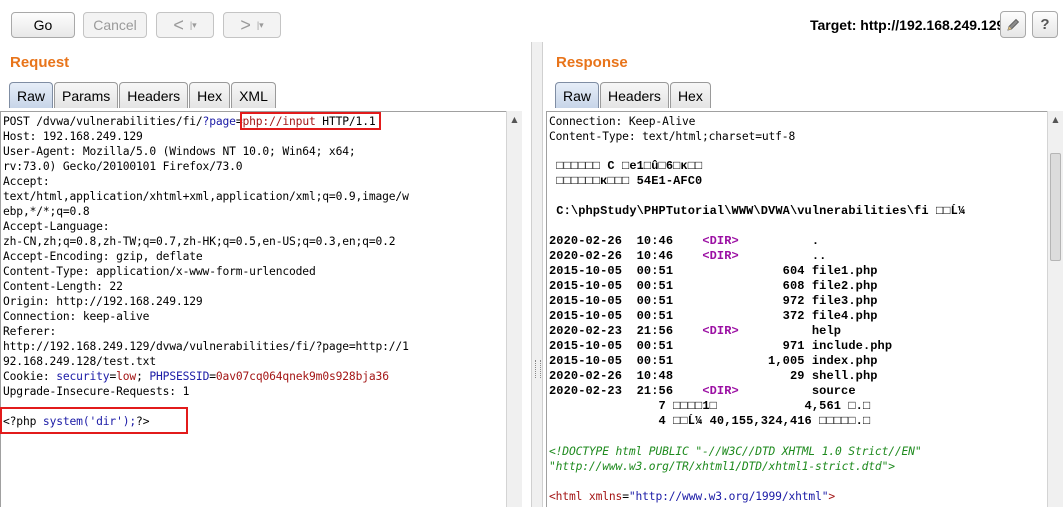  I want to click on forward-arrow-icon: >, so click(245, 25).